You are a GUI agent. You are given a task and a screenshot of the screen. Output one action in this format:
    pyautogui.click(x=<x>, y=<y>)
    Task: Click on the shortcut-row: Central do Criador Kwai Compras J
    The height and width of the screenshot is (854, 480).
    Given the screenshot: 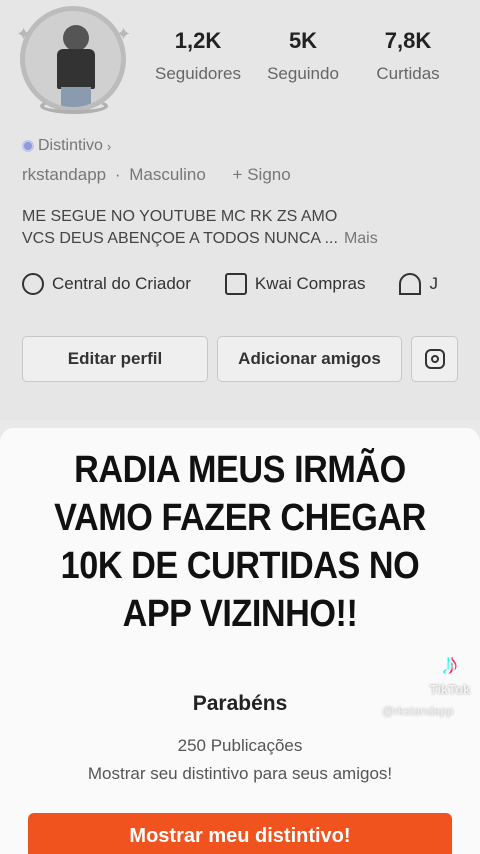 What is the action you would take?
    pyautogui.click(x=251, y=284)
    